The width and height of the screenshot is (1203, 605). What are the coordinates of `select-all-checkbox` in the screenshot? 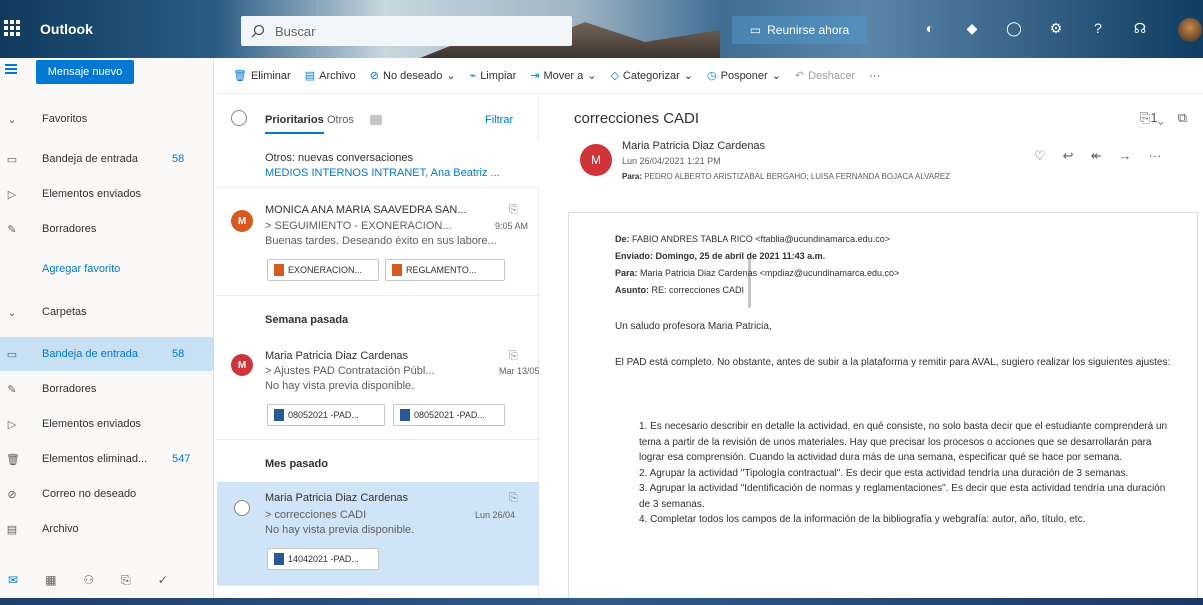 It's located at (239, 118).